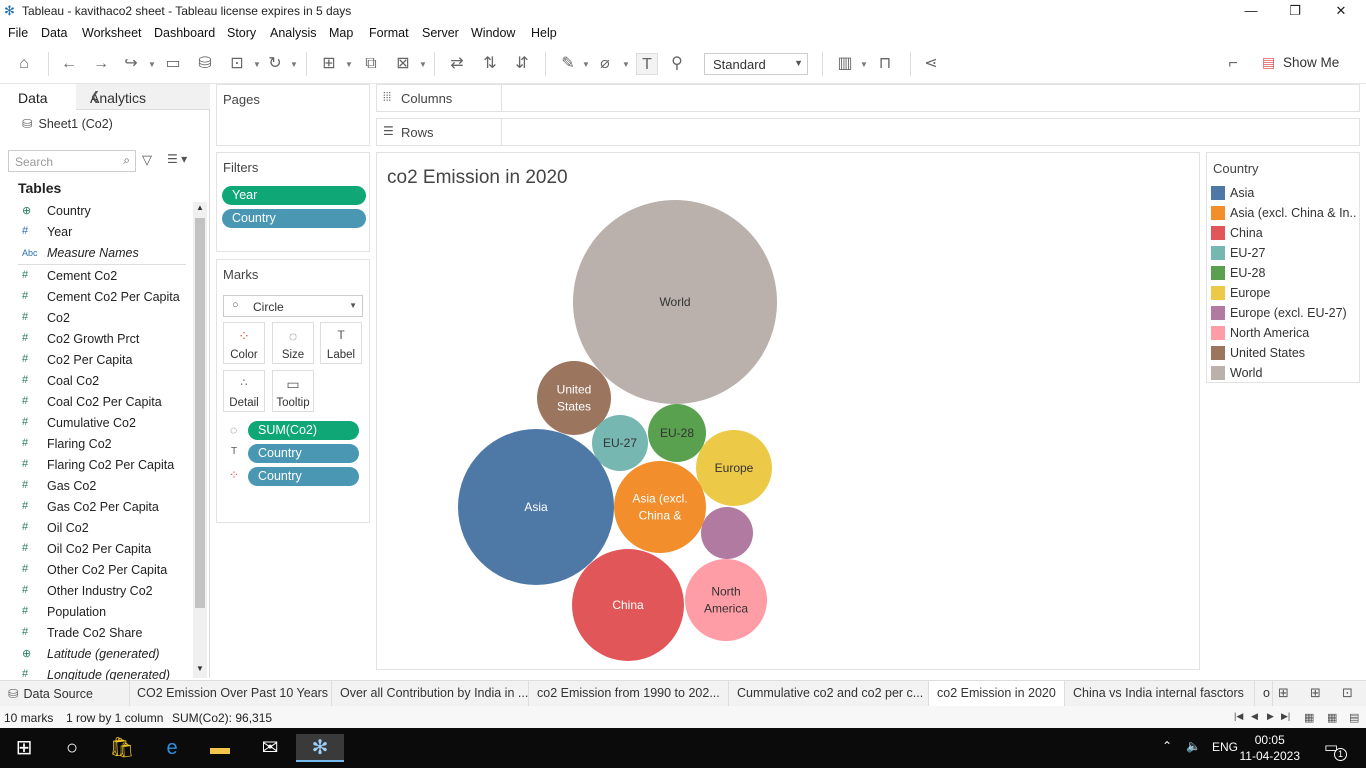  I want to click on legend-item: Asia, so click(1285, 193).